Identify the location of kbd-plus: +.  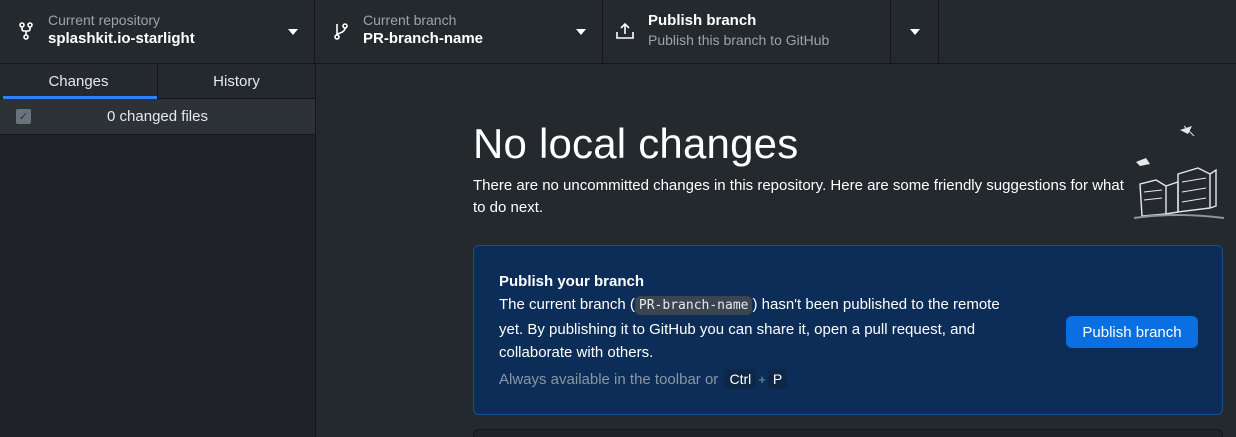
(762, 379).